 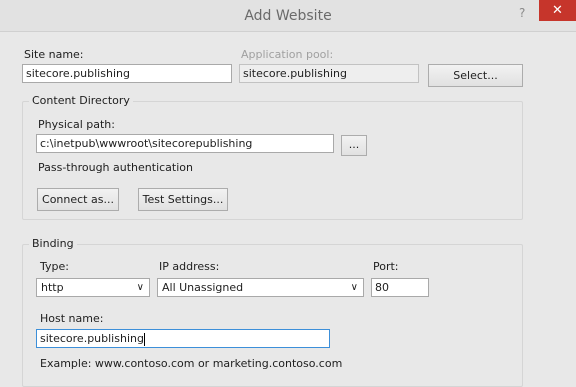 I want to click on passthrough-auth-label: Pass-through authentication, so click(x=115, y=167).